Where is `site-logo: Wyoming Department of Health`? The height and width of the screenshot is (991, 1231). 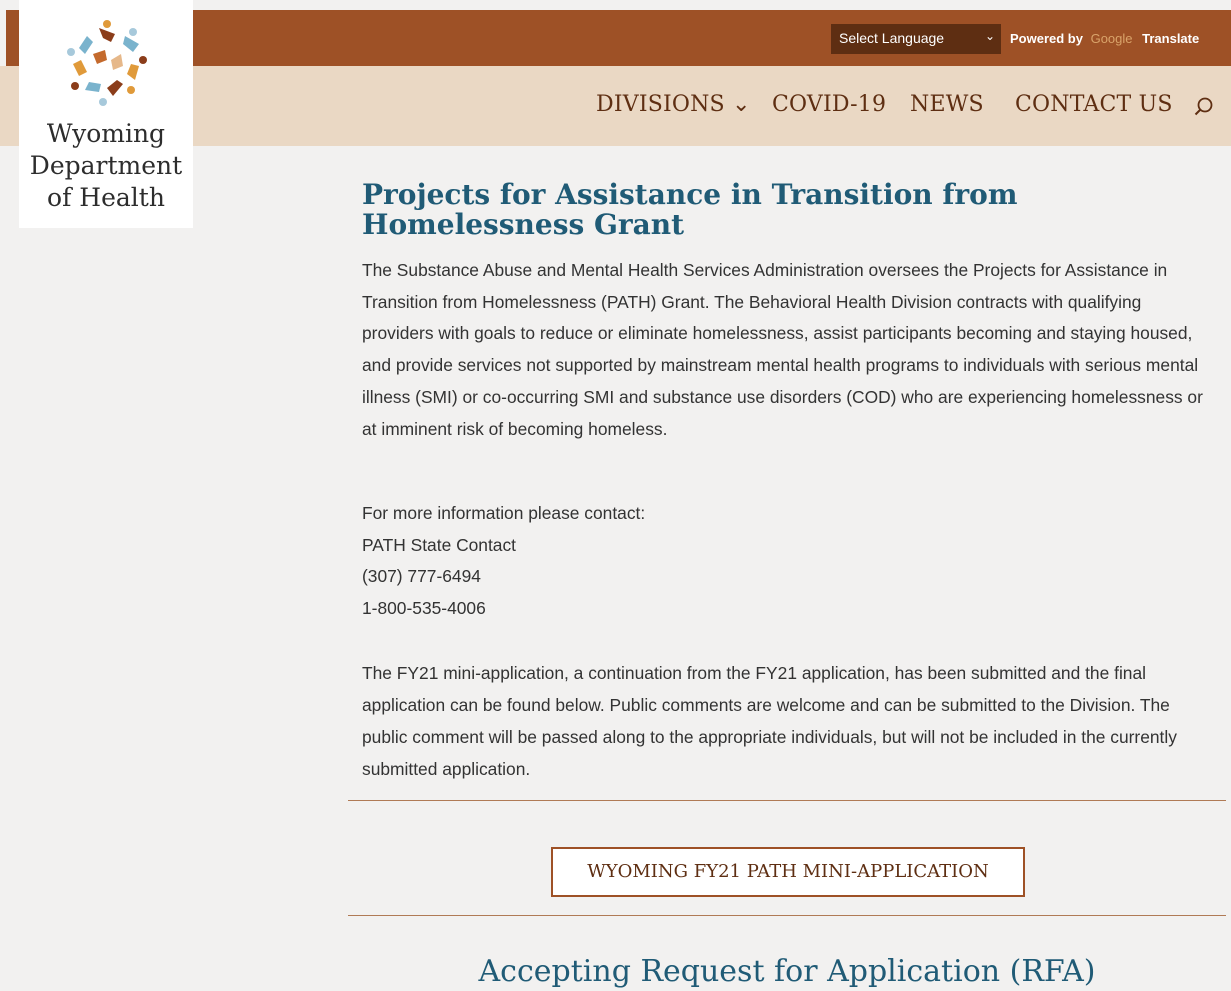 site-logo: Wyoming Department of Health is located at coordinates (106, 114).